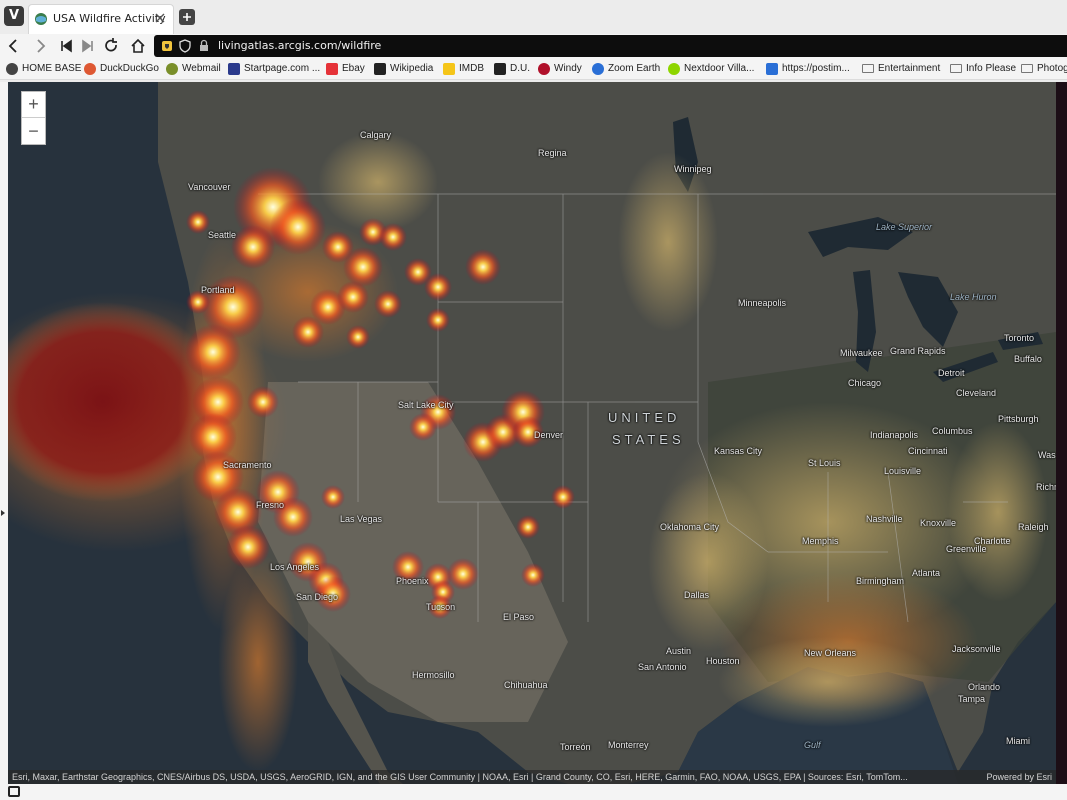 This screenshot has height=800, width=1067. Describe the element at coordinates (983, 69) in the screenshot. I see `bookmark-folder-info-please: Info Please` at that location.